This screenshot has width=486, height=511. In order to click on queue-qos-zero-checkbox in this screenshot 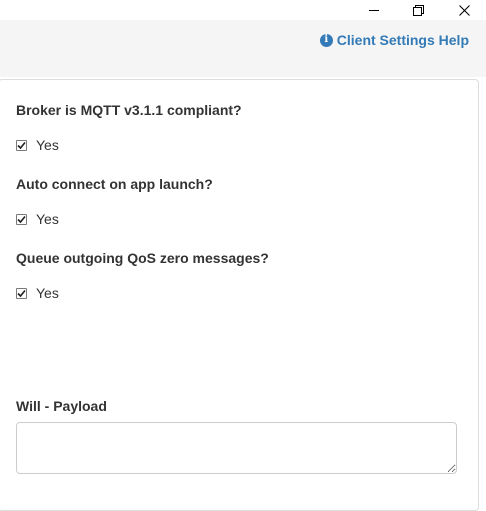, I will do `click(21, 293)`.